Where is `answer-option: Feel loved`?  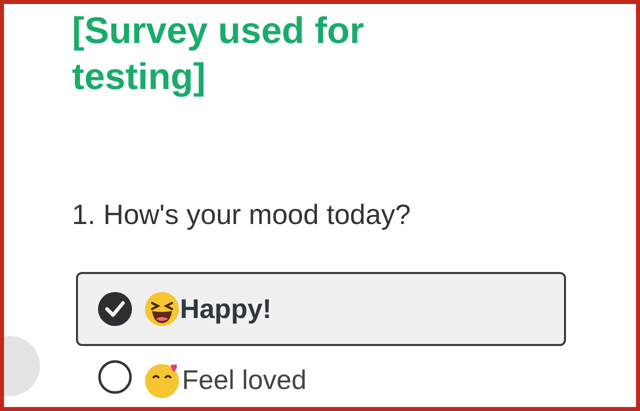
answer-option: Feel loved is located at coordinates (321, 376).